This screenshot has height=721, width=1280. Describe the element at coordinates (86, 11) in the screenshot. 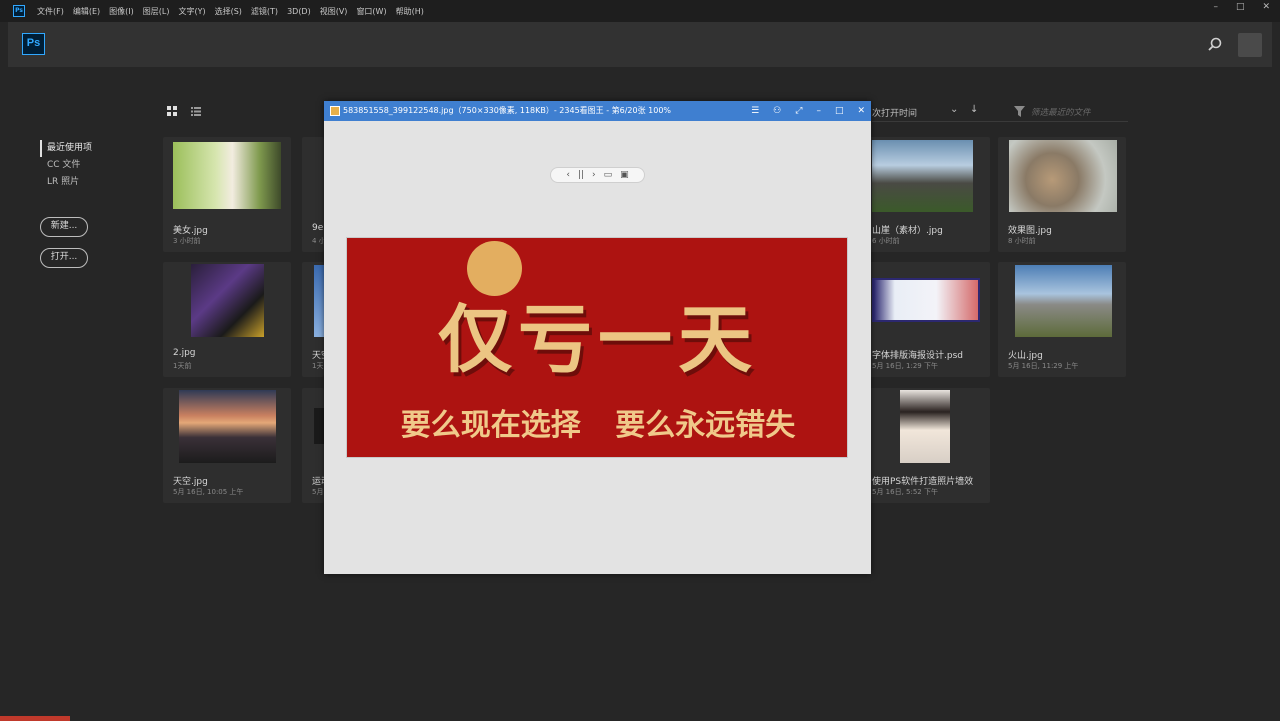

I see `menu-edit: 编辑(E)` at that location.